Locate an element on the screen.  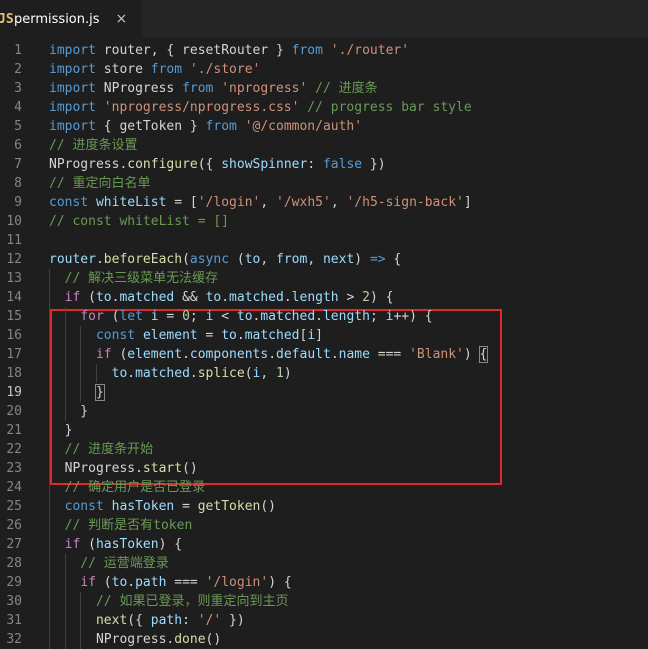
code-text: // 如果已登录，则重定向到主页 is located at coordinates (168, 601).